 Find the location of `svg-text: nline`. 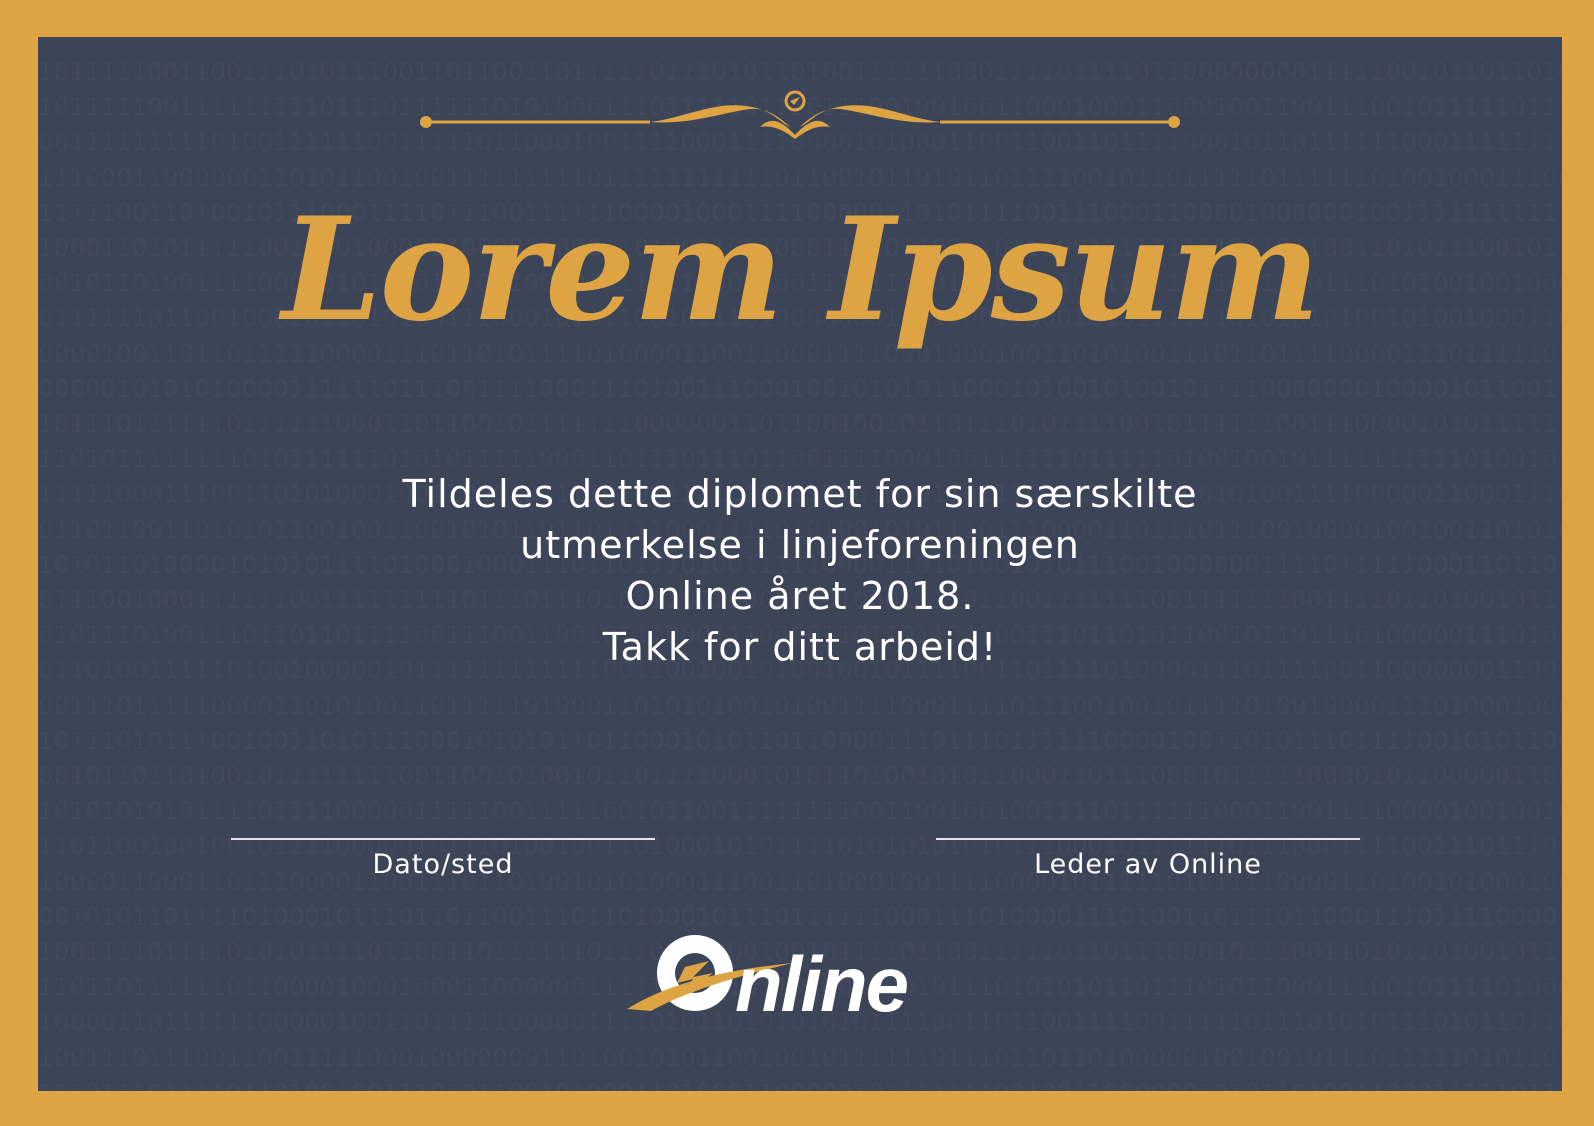

svg-text: nline is located at coordinates (821, 978).